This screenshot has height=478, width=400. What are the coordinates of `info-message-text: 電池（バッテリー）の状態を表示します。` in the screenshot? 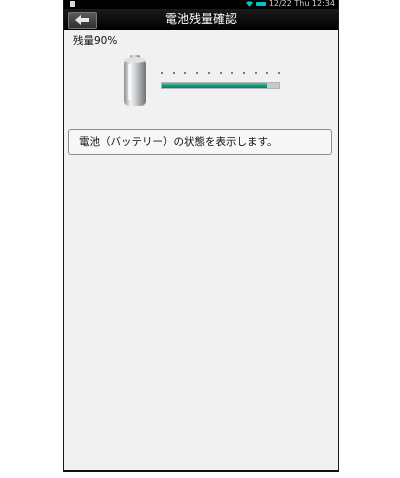 It's located at (178, 142).